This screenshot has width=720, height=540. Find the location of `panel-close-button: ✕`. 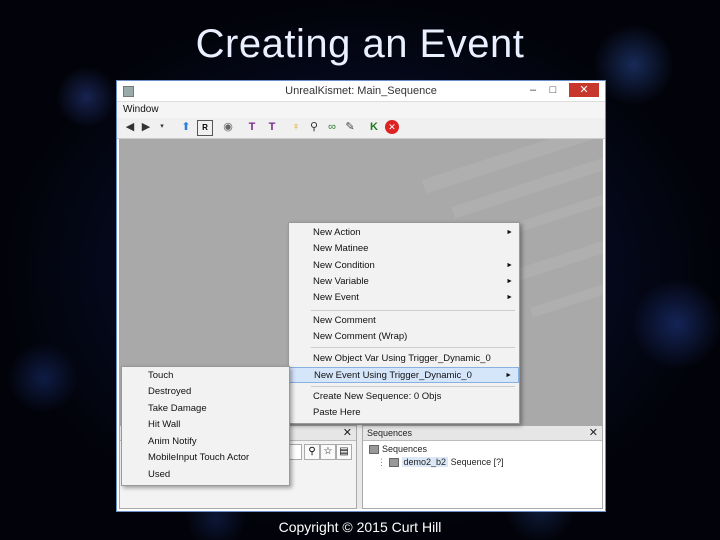

panel-close-button: ✕ is located at coordinates (347, 432).